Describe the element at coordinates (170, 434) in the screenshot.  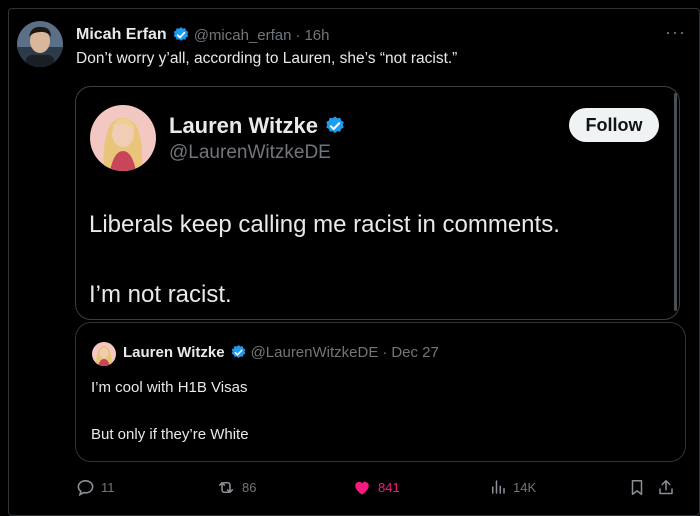
I see `nested-text-line-2: But only if they’re White` at that location.